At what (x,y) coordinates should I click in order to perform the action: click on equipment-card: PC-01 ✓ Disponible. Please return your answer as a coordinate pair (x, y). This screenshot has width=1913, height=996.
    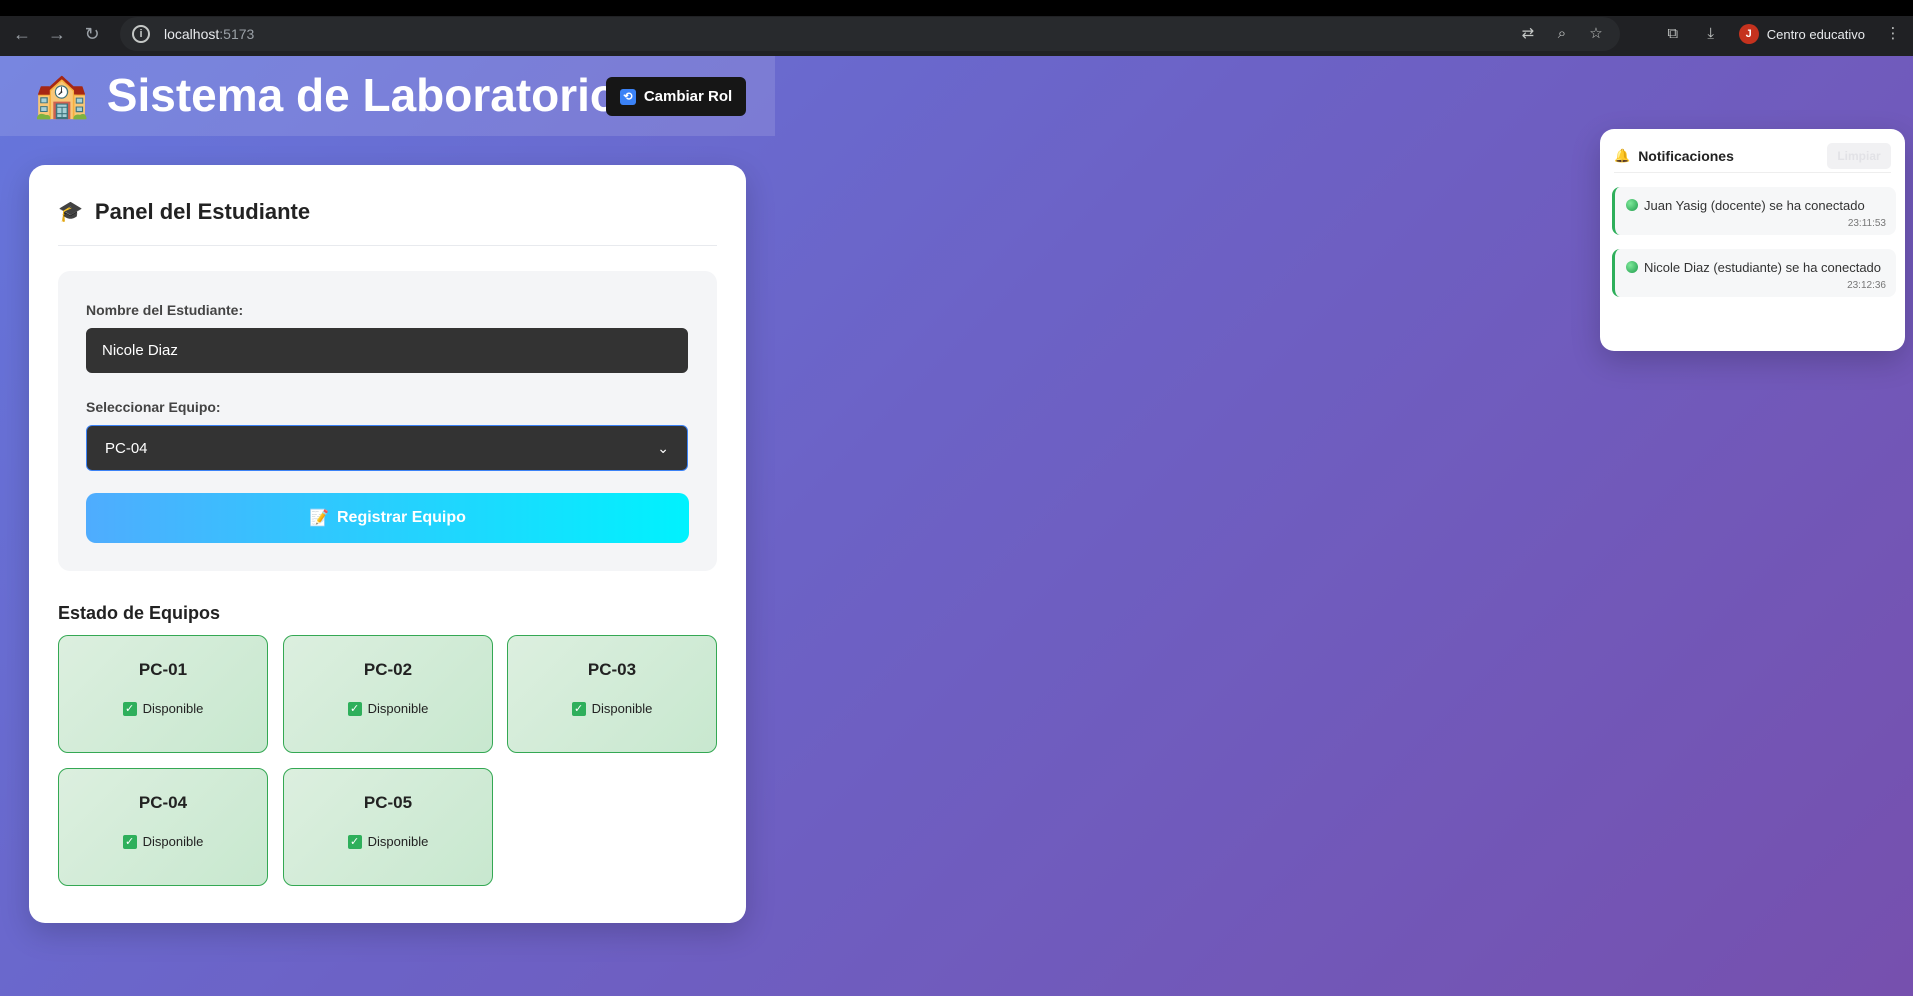
    Looking at the image, I should click on (163, 694).